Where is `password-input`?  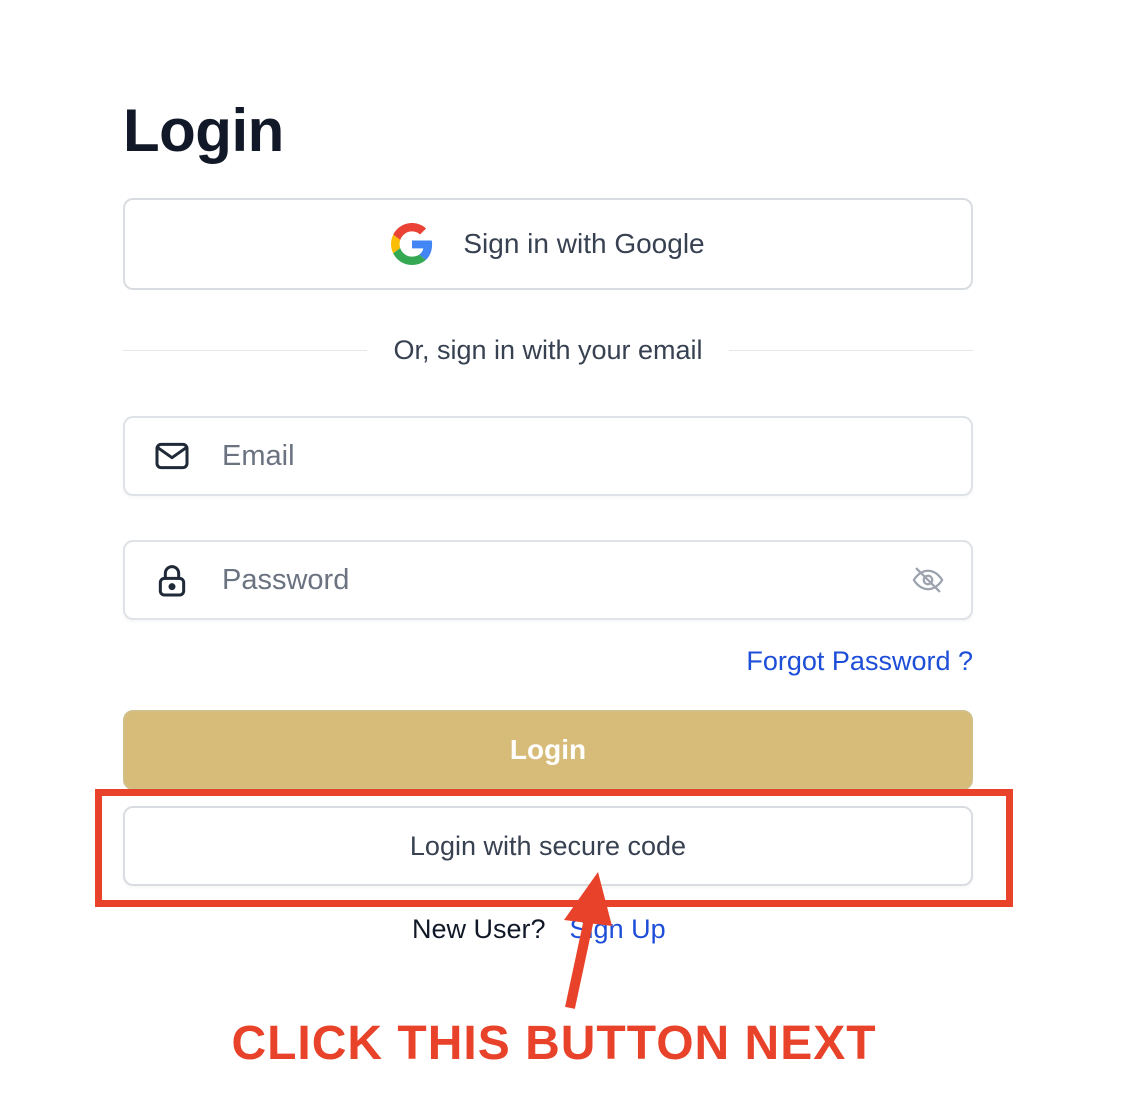 password-input is located at coordinates (566, 580).